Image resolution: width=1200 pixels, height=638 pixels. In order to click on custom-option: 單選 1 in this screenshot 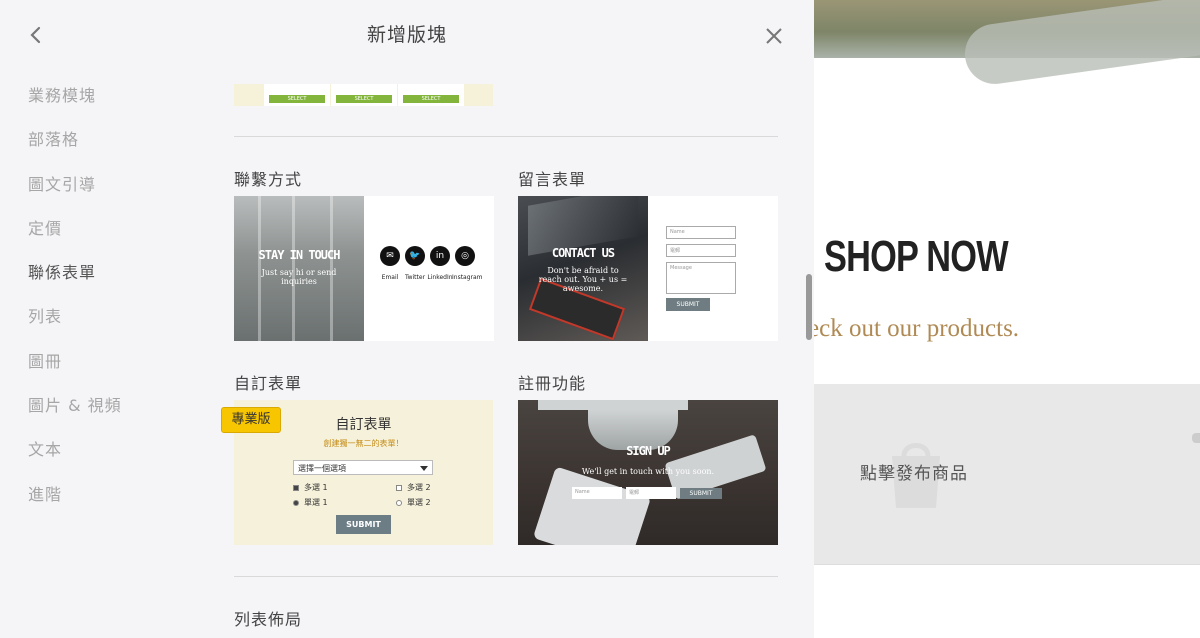, I will do `click(310, 502)`.